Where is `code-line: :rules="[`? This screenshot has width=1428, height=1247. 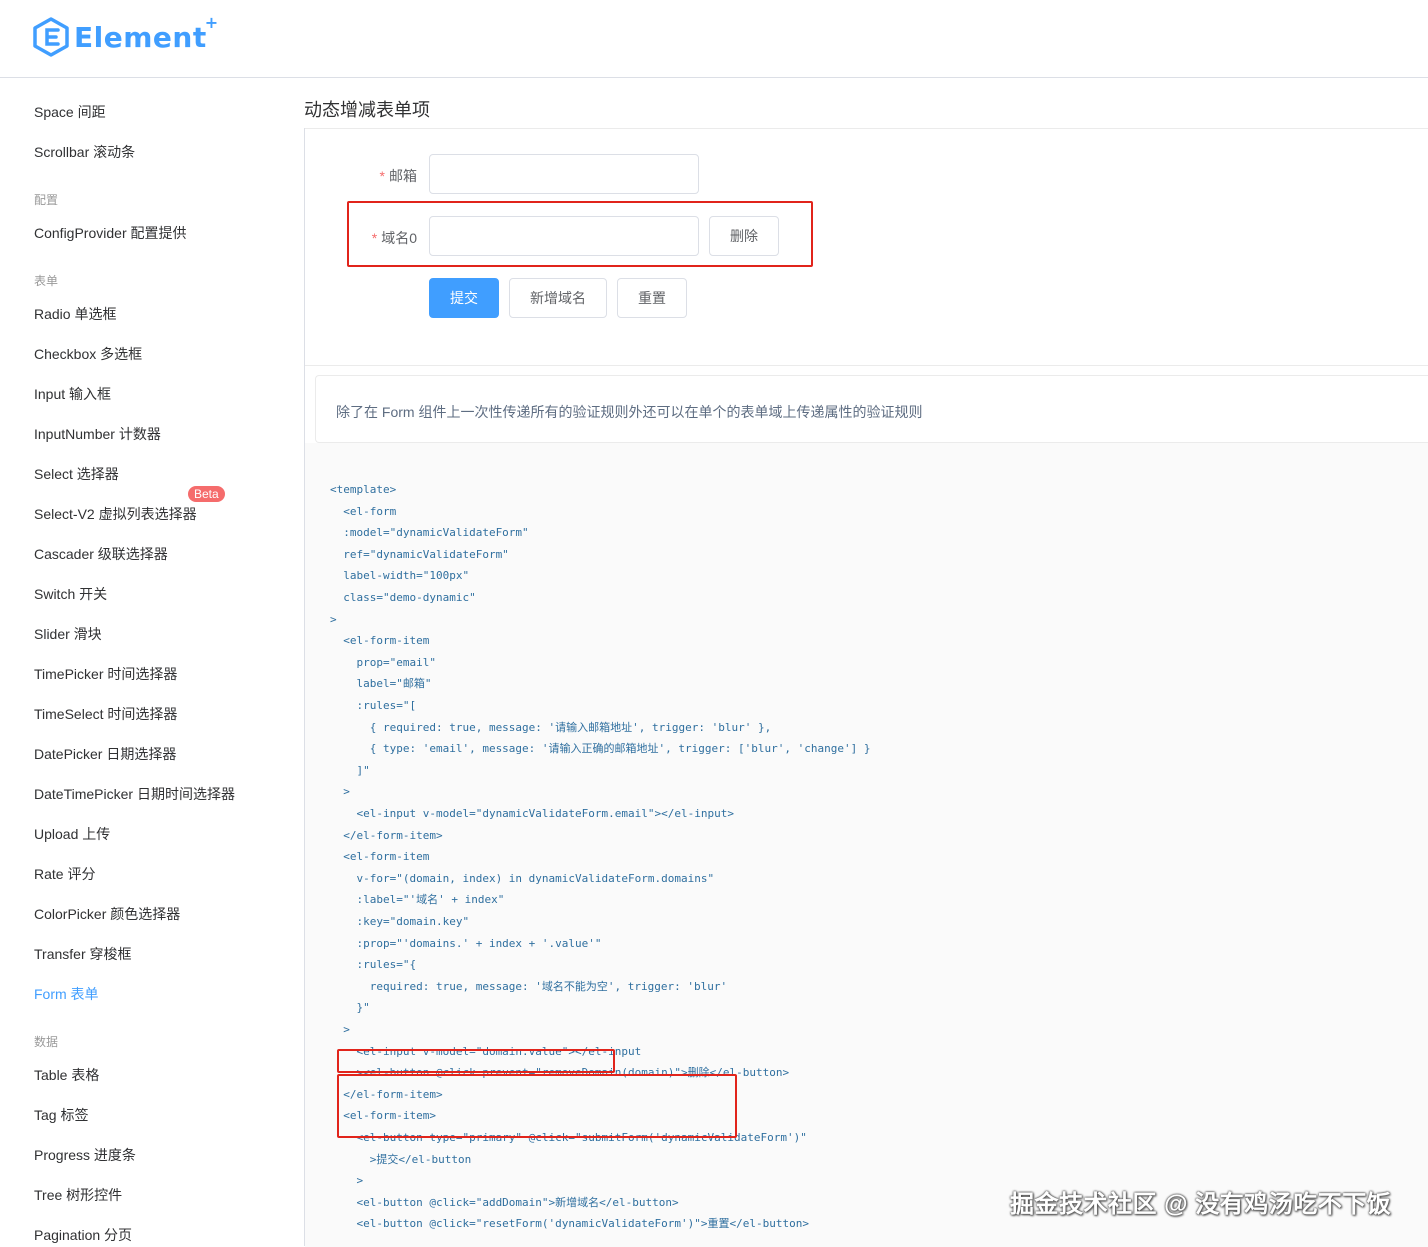 code-line: :rules="[ is located at coordinates (373, 705).